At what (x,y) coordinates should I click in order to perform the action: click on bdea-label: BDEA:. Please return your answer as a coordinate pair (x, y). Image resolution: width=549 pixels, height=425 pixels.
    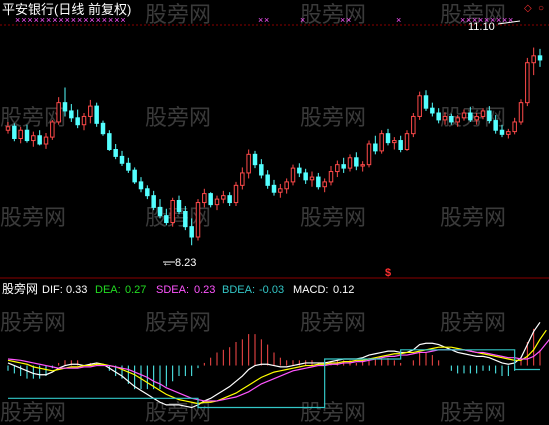
    Looking at the image, I should click on (238, 290).